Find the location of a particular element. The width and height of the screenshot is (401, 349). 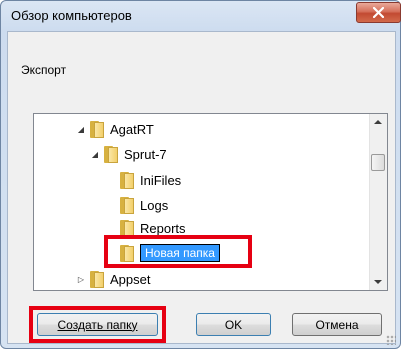

tree-item-label: Appset is located at coordinates (130, 279).